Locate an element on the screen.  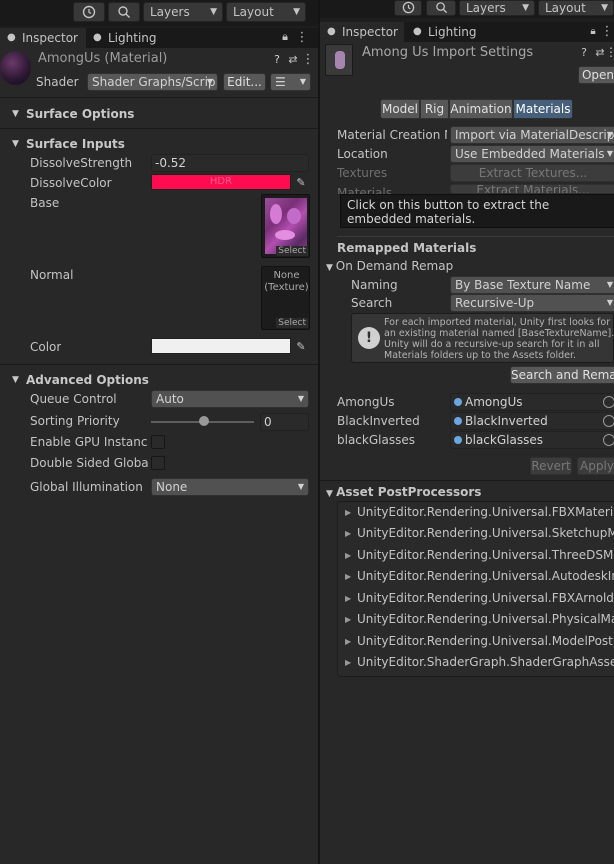
material-creation-value: Import via MaterialDescriptio is located at coordinates (534, 135).